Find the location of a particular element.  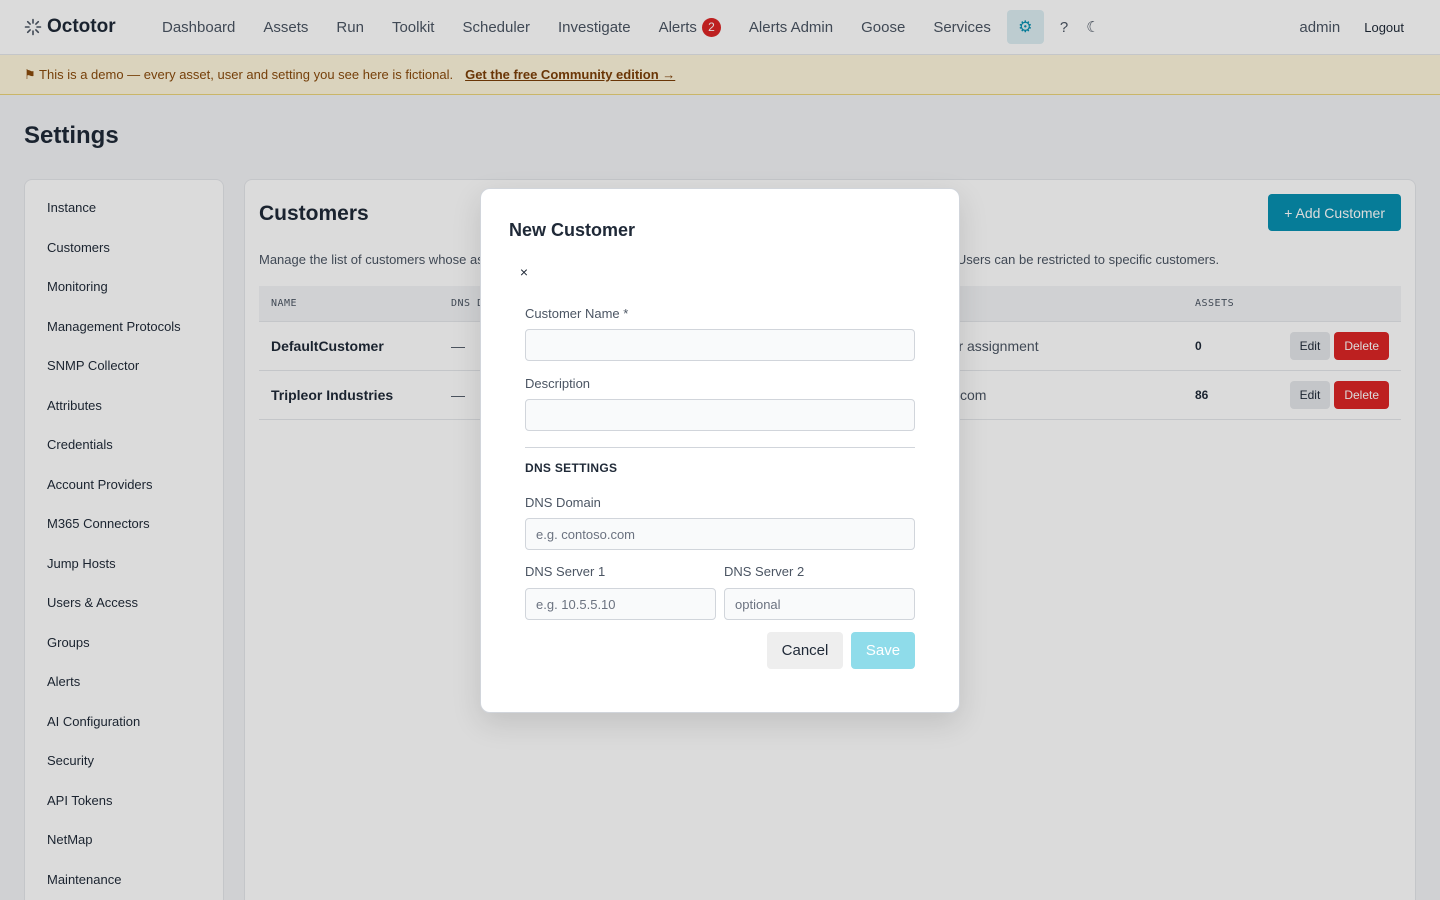

customer-name-input is located at coordinates (720, 345).